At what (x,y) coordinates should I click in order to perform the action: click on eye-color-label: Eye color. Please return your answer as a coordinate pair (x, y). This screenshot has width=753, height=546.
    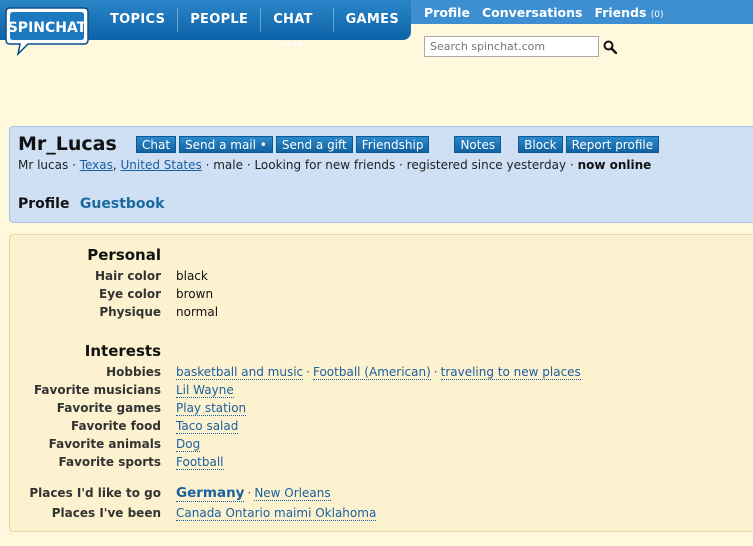
    Looking at the image, I should click on (130, 294).